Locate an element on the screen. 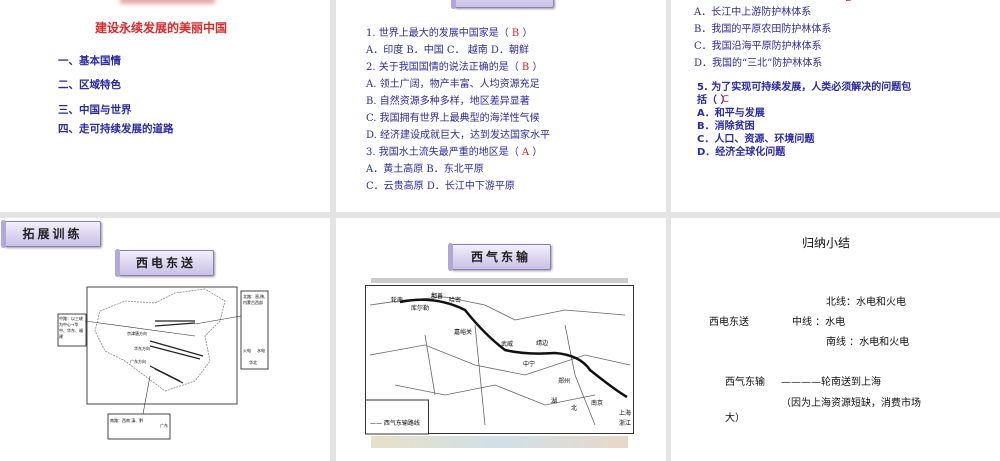  place-label: 上海 is located at coordinates (625, 413).